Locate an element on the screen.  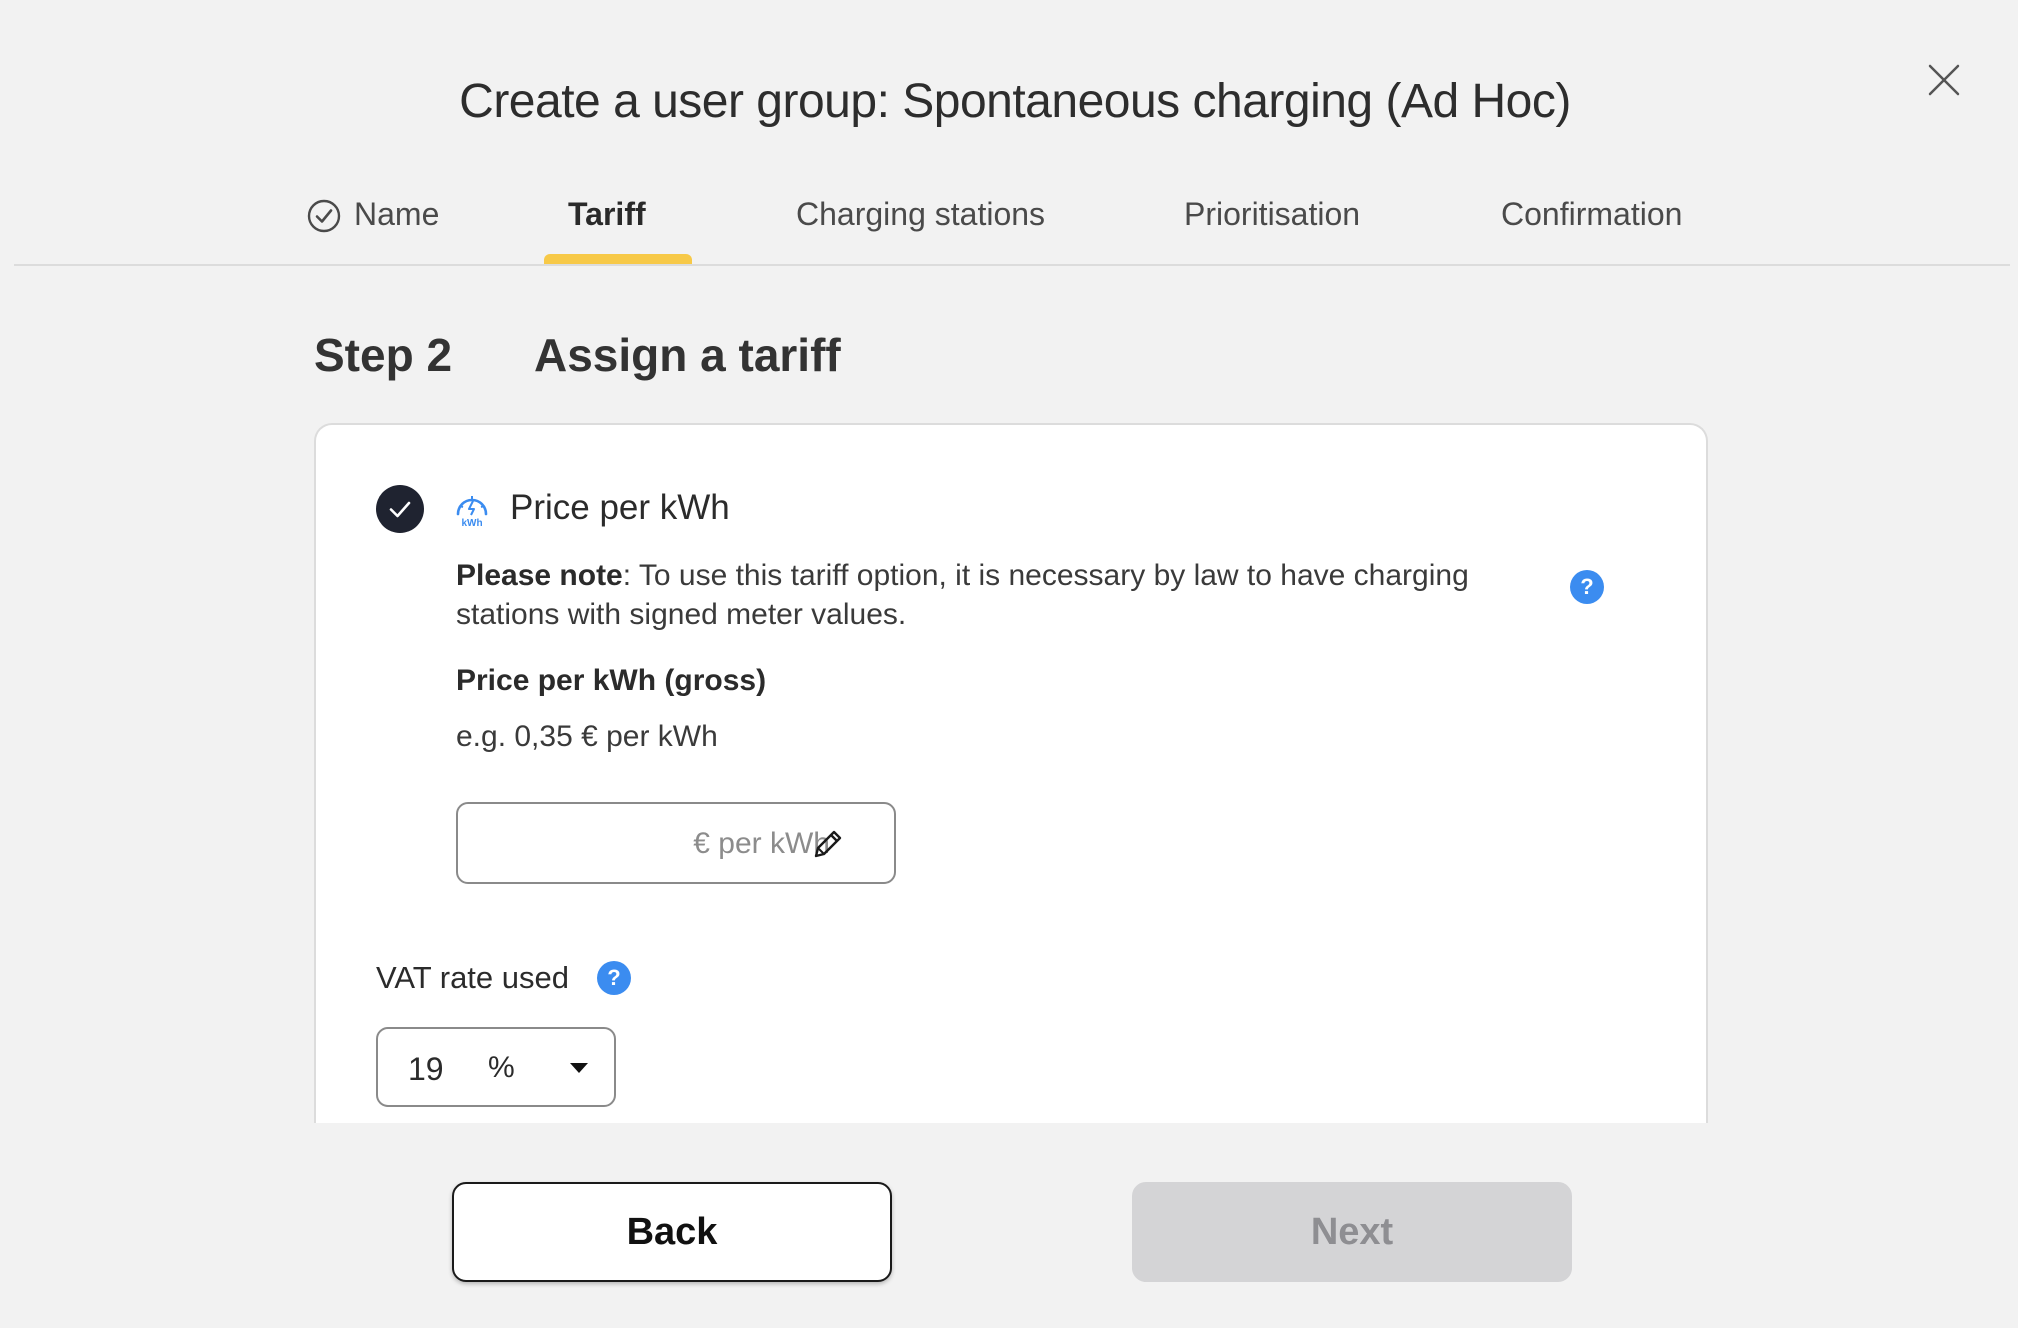
tabs-divider is located at coordinates (1012, 265).